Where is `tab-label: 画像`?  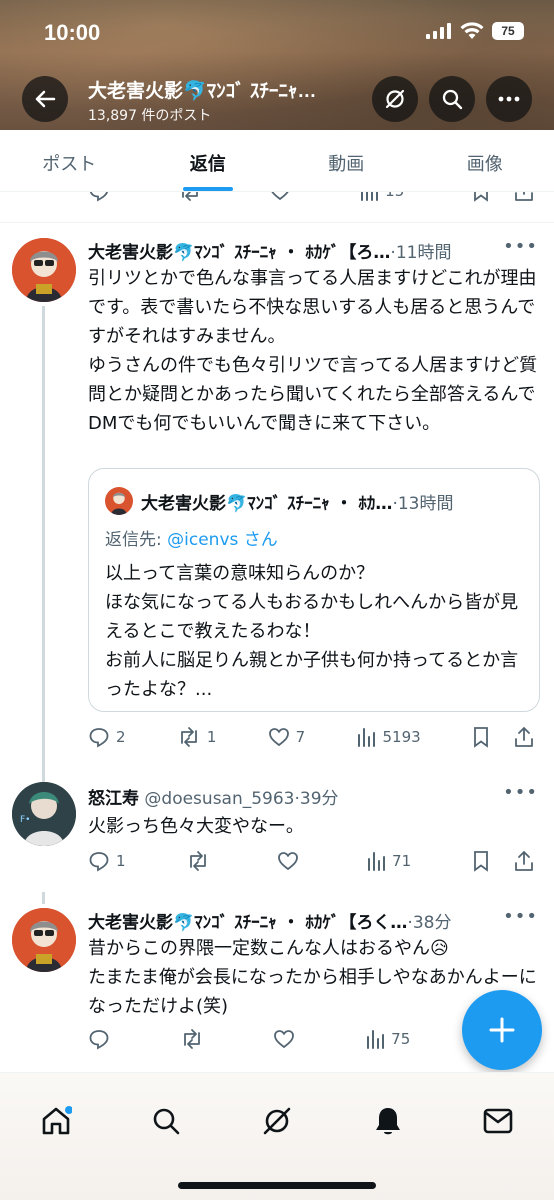 tab-label: 画像 is located at coordinates (484, 164).